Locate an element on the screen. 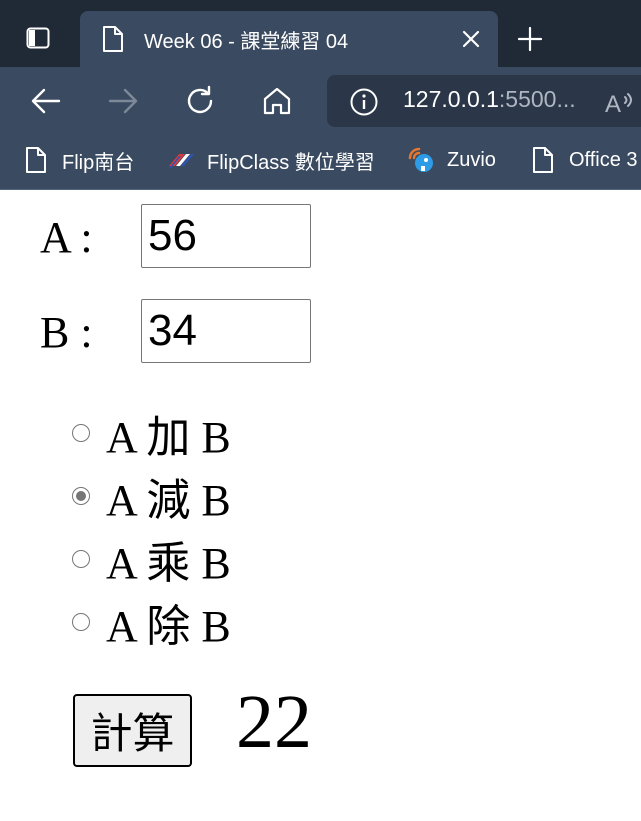  bookmark-flip: Flip南台 is located at coordinates (78, 160).